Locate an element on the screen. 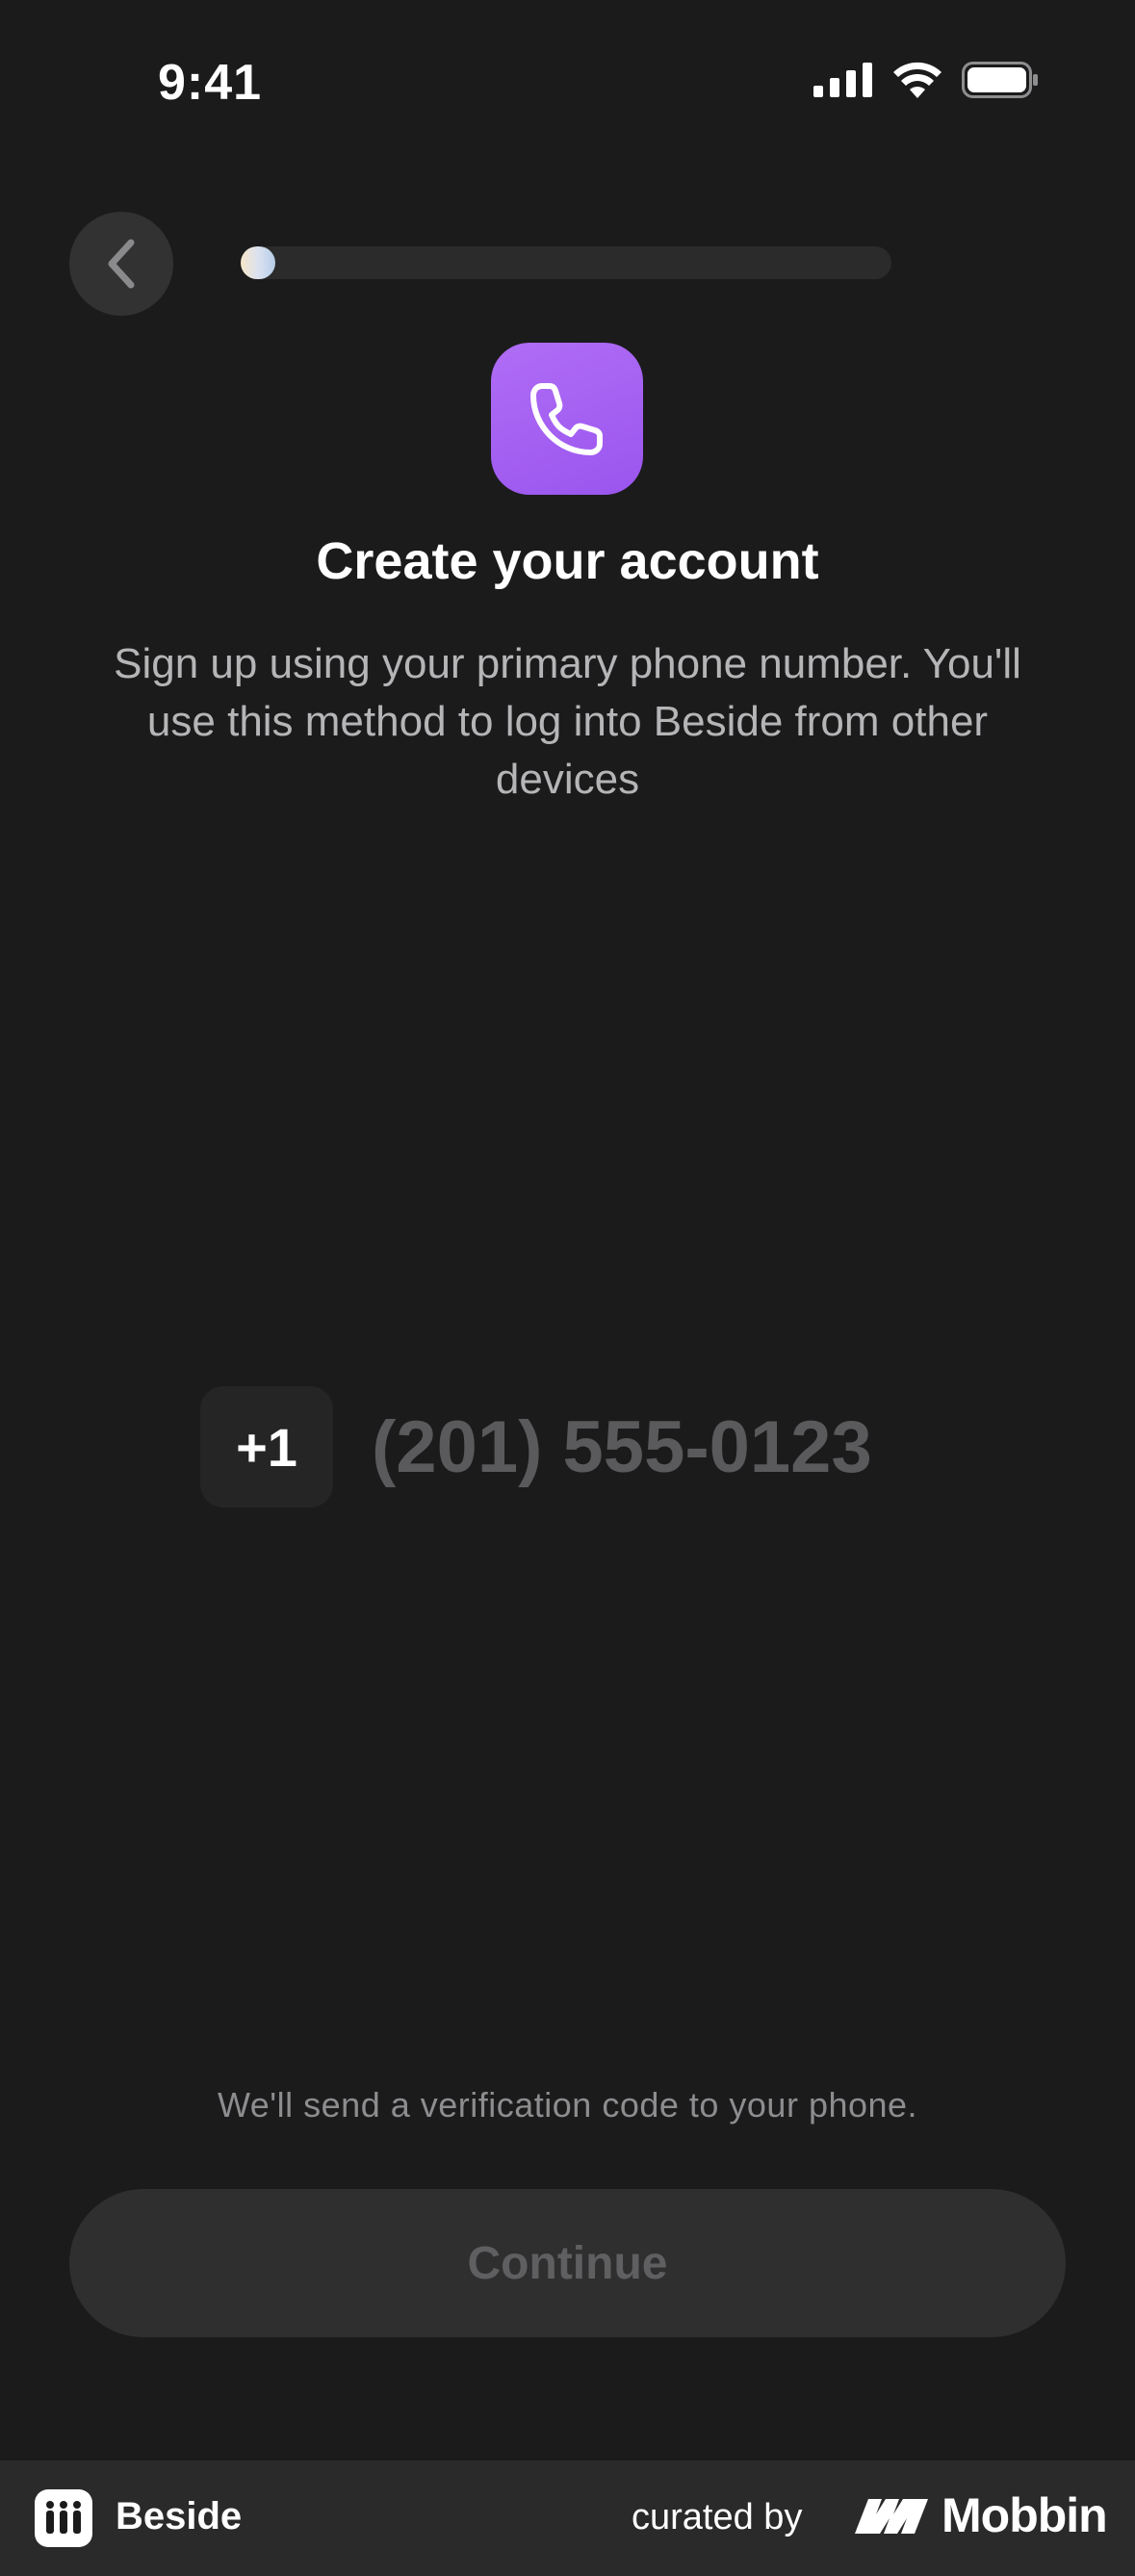  mobbin-logo-icon is located at coordinates (891, 2517).